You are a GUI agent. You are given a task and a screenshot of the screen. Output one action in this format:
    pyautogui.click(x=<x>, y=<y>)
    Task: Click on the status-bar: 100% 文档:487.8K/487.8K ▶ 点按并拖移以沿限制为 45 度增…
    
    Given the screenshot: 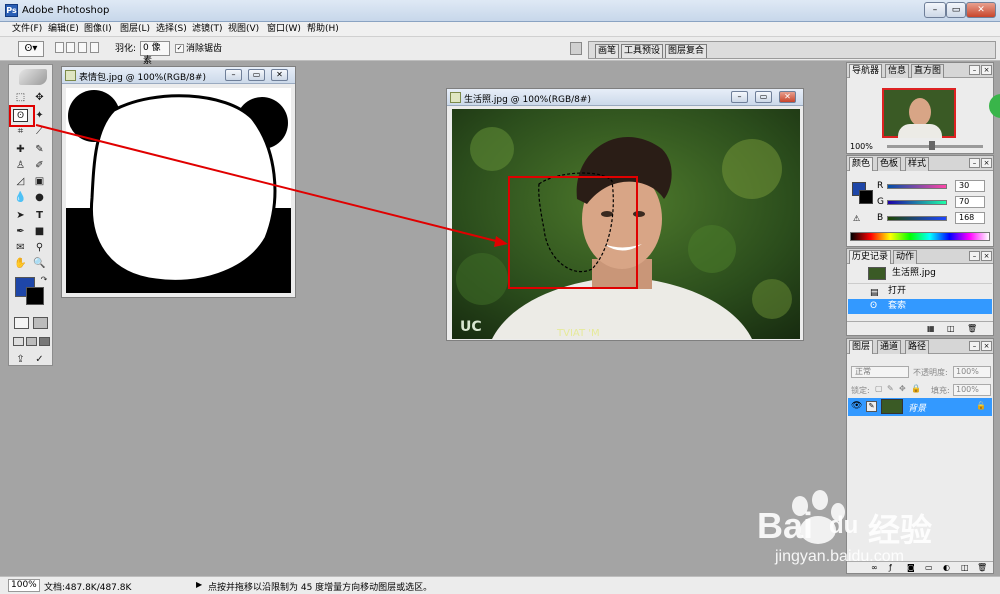 What is the action you would take?
    pyautogui.click(x=500, y=585)
    